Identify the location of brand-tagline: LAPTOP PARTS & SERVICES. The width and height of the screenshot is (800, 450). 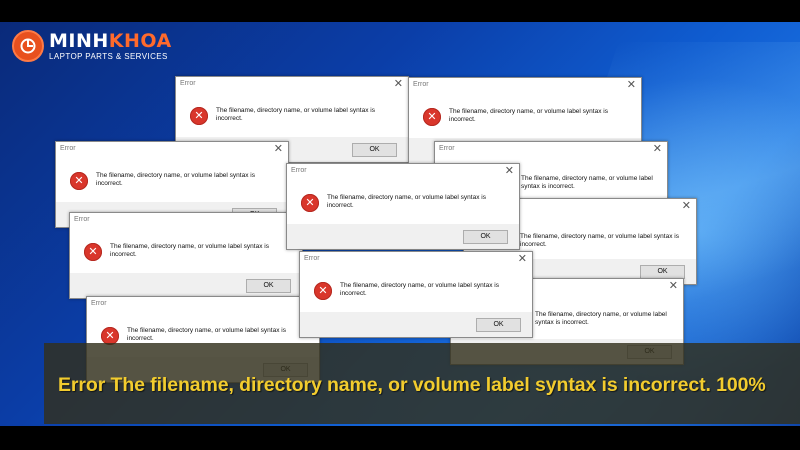
(108, 56).